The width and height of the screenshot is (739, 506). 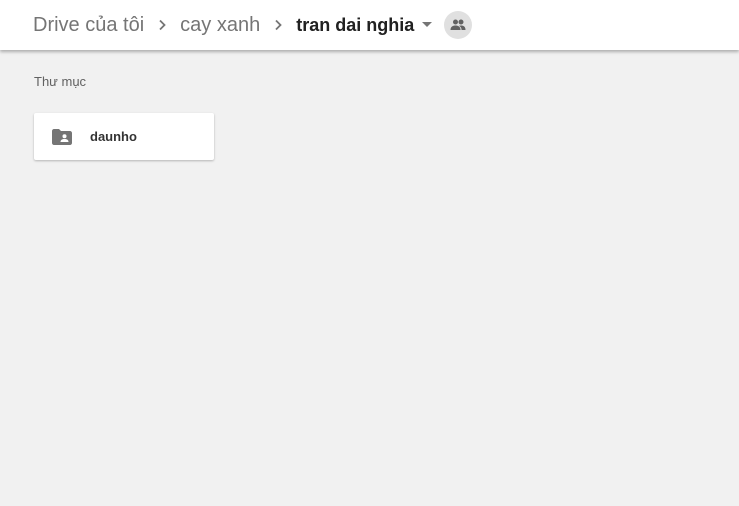 I want to click on folder-card: daunho, so click(x=124, y=136).